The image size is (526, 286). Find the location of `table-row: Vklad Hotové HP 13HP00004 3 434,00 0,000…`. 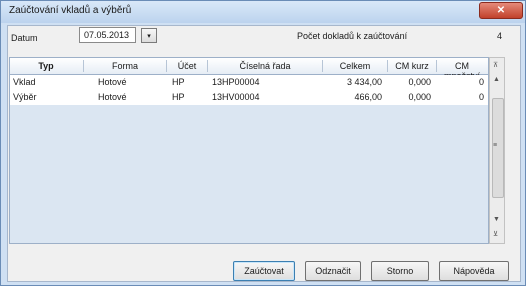

table-row: Vklad Hotové HP 13HP00004 3 434,00 0,000… is located at coordinates (249, 82).